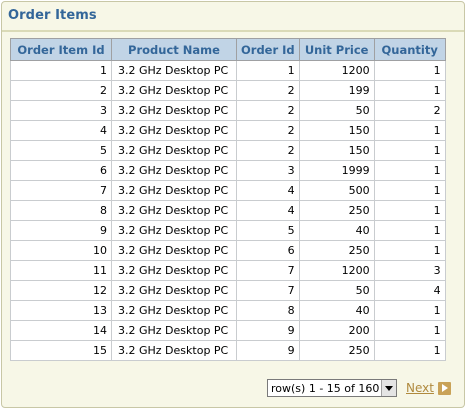 This screenshot has height=412, width=468. I want to click on region-header: Order Items, so click(233, 17).